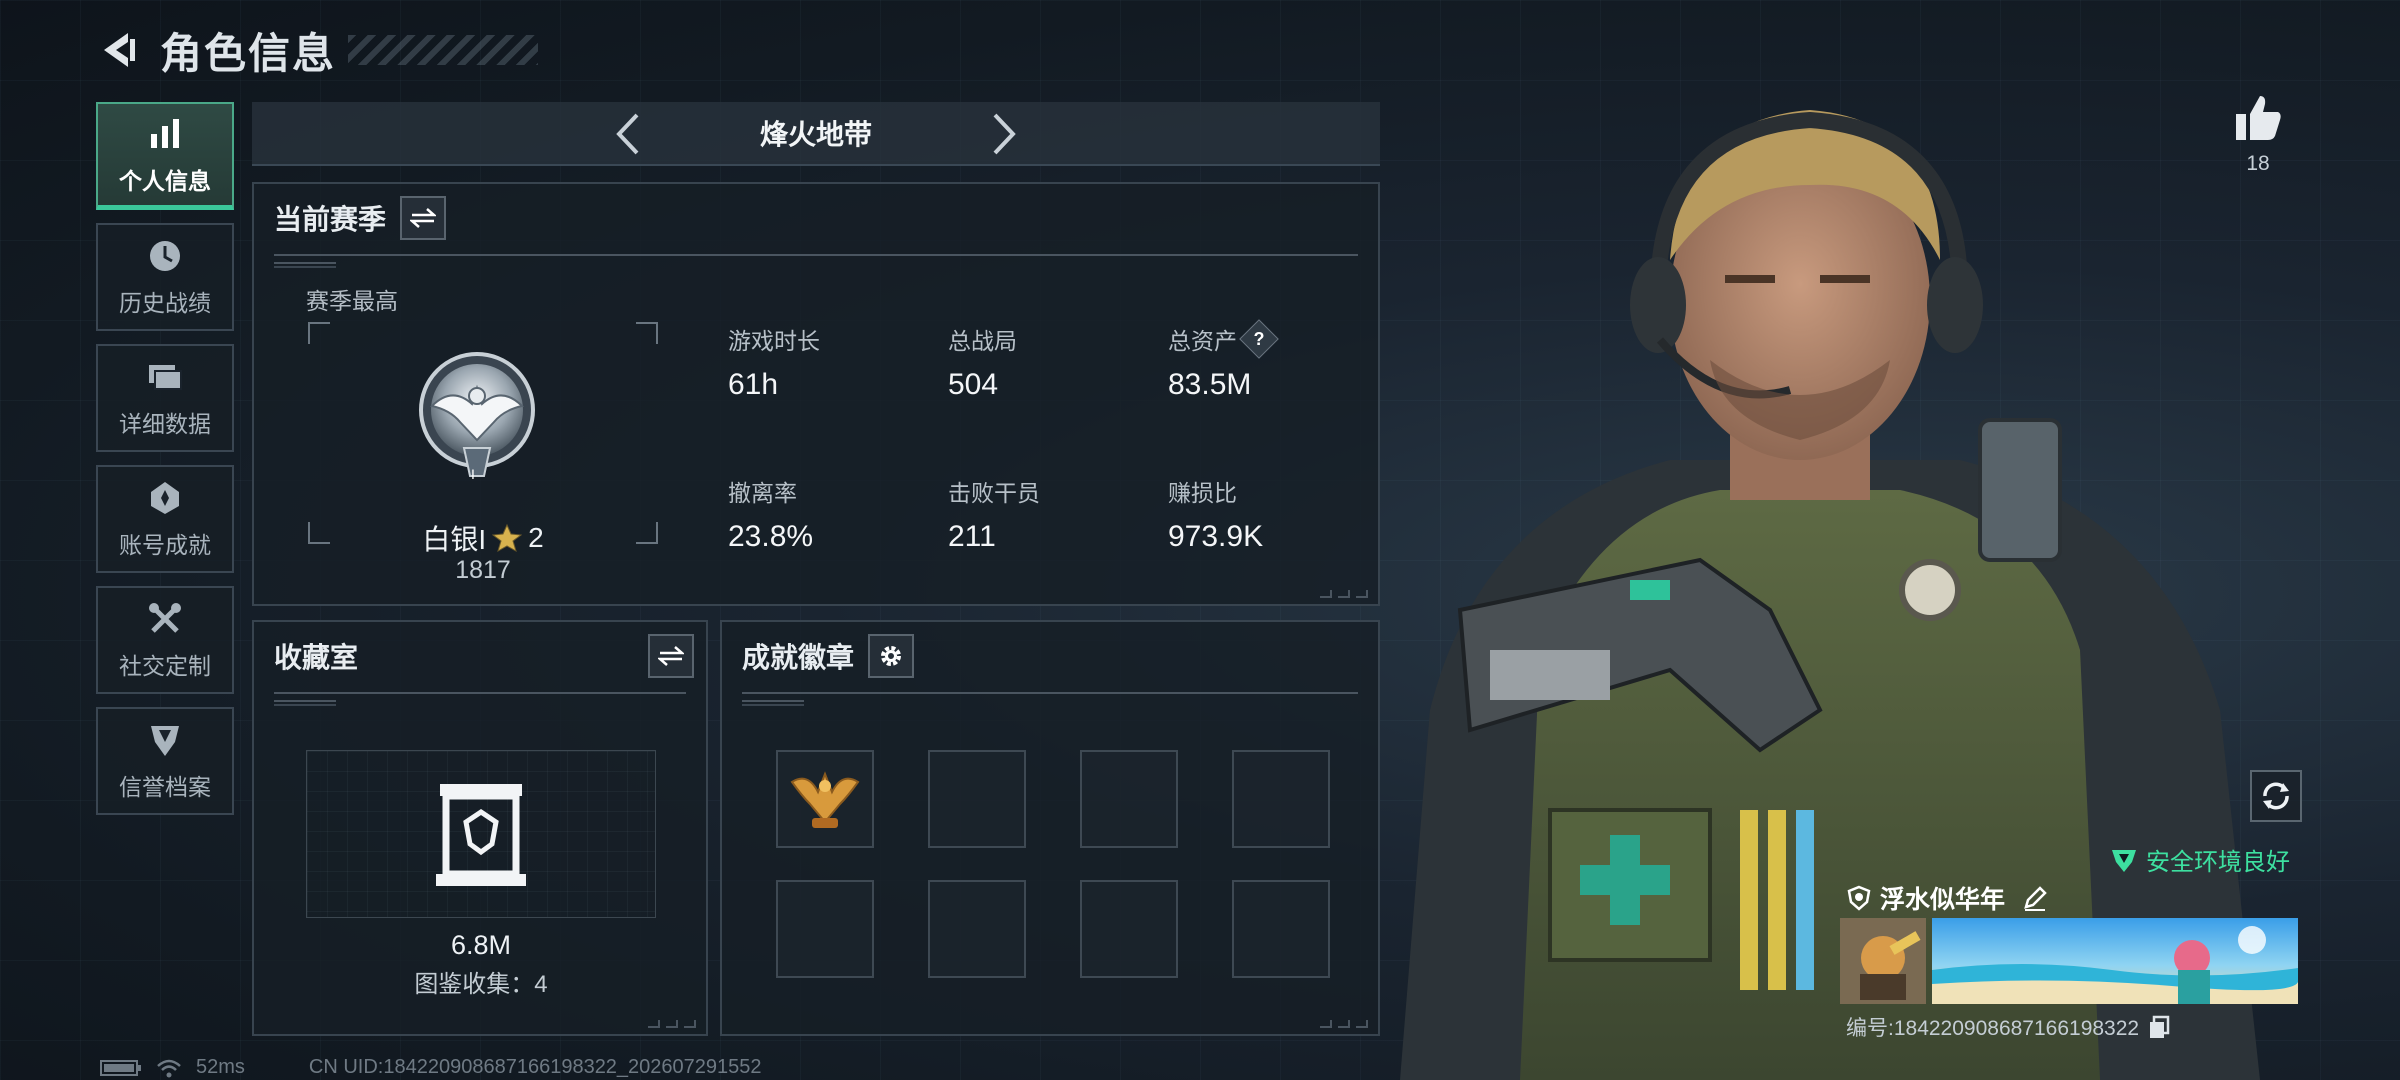  I want to click on nav-item-credit-profile: 信誉档案, so click(165, 761).